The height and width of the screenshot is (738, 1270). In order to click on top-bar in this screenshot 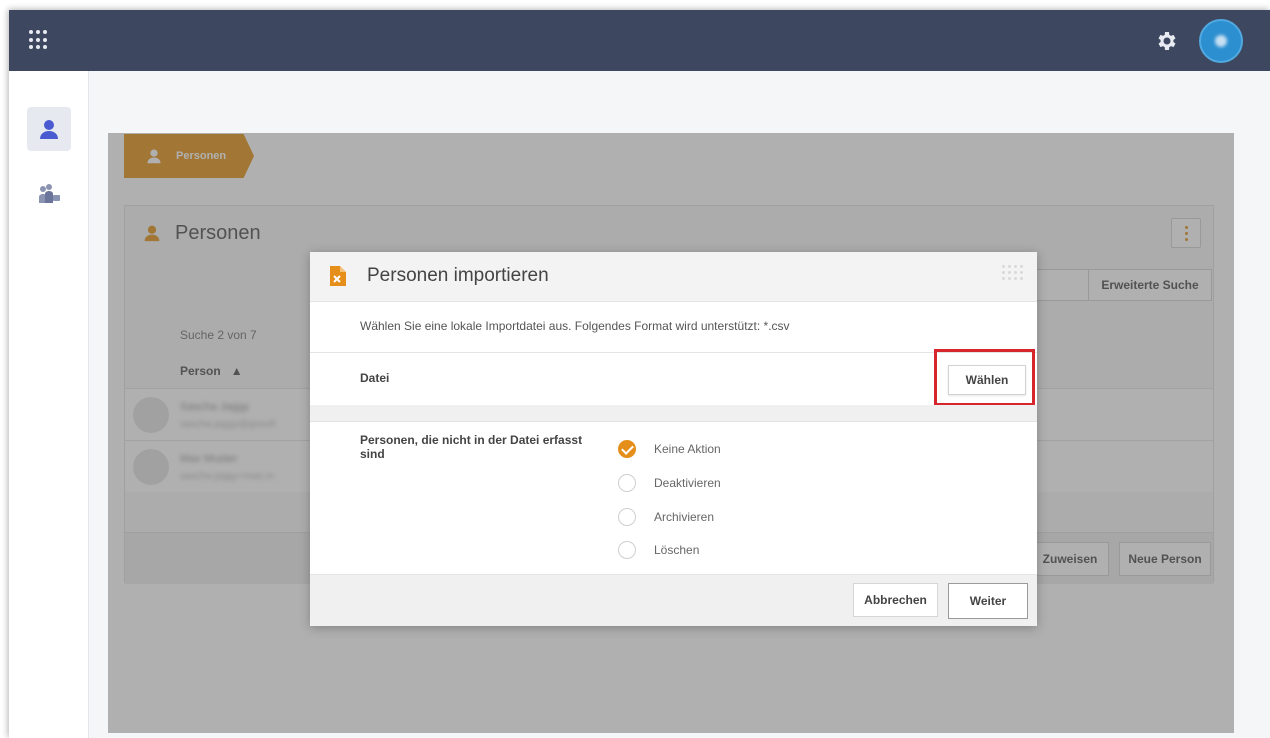, I will do `click(639, 40)`.